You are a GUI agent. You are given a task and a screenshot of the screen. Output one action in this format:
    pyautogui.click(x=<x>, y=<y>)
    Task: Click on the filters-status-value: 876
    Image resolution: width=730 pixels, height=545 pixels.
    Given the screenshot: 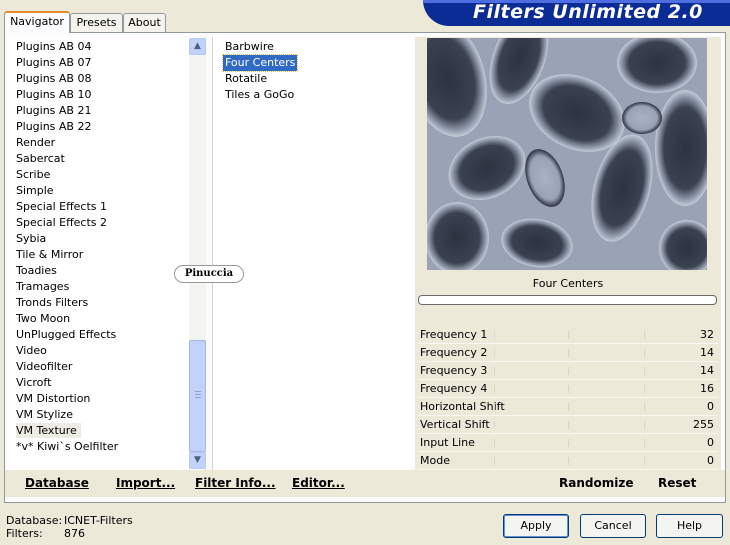 What is the action you would take?
    pyautogui.click(x=74, y=533)
    